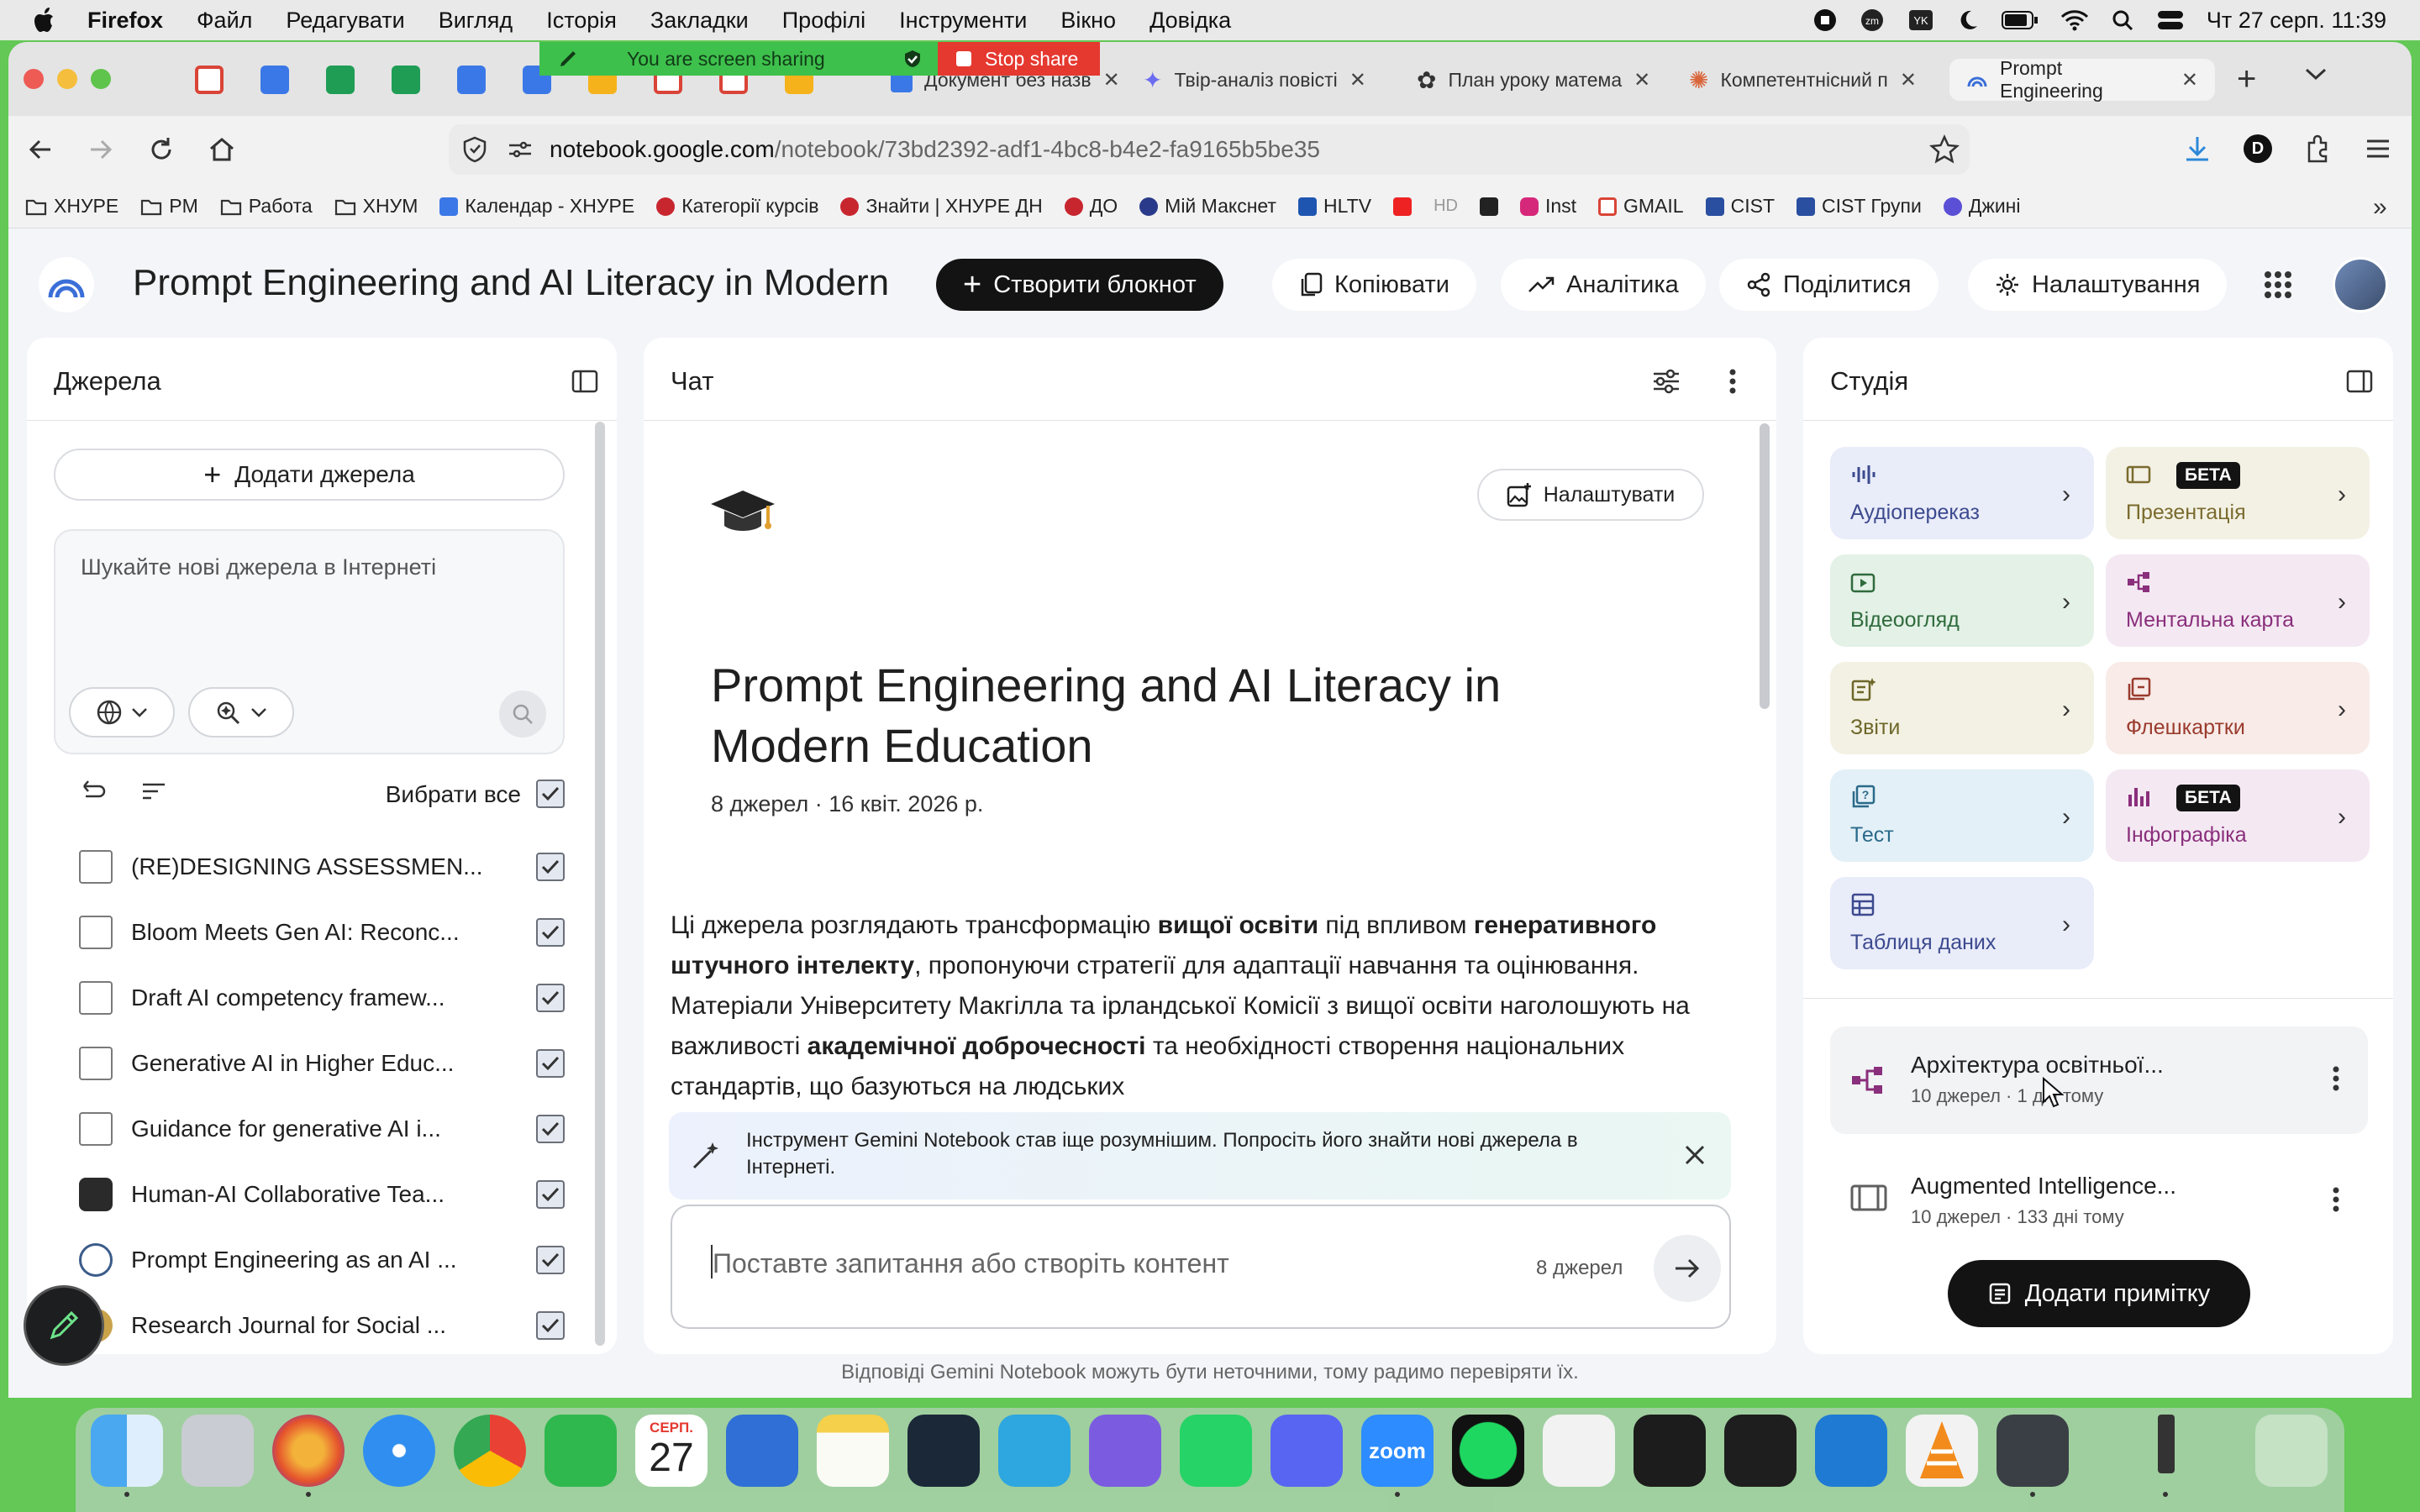 The width and height of the screenshot is (2420, 1512). Describe the element at coordinates (537, 206) in the screenshot. I see `bookmark-link: Календар - ХНУРЕ` at that location.